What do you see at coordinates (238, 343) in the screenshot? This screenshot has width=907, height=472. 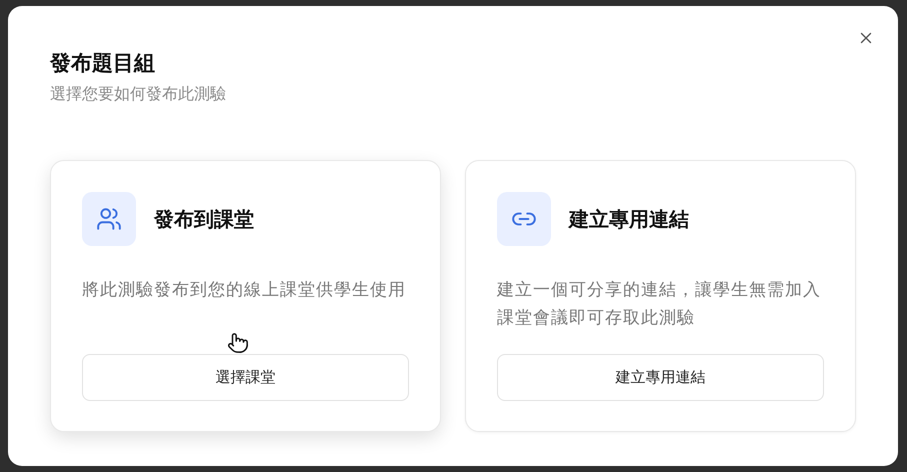 I see `hand-cursor-icon` at bounding box center [238, 343].